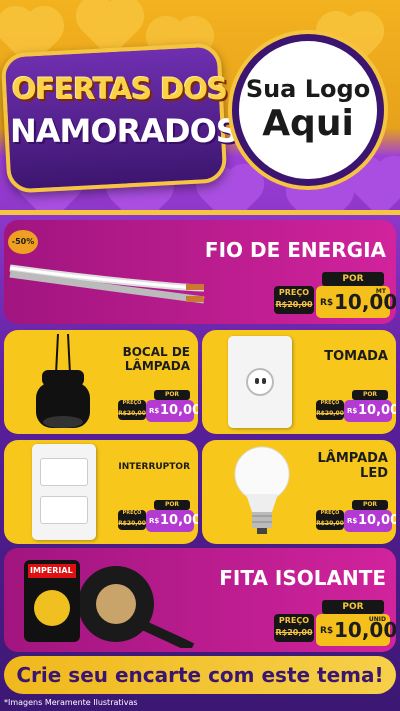  Describe the element at coordinates (299, 382) in the screenshot. I see `product-card-tomada: TOMADA POR PREÇO R$20,00 R$ 10,00` at that location.